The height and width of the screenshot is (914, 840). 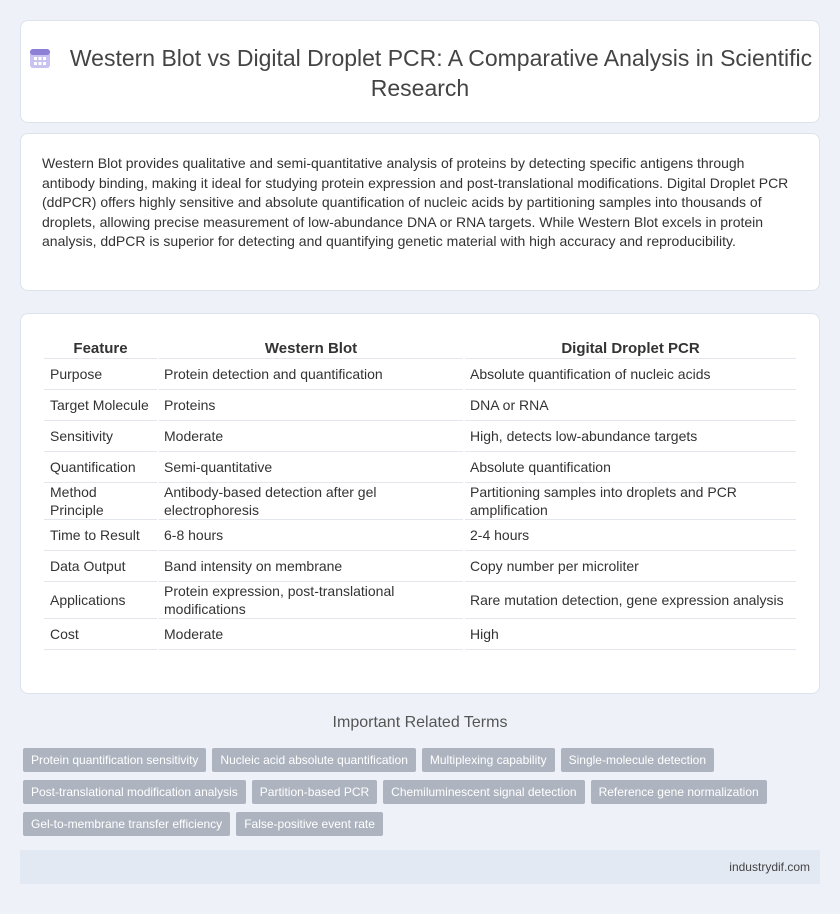 I want to click on table-row: Target Molecule Proteins DNA or RNA, so click(x=420, y=405).